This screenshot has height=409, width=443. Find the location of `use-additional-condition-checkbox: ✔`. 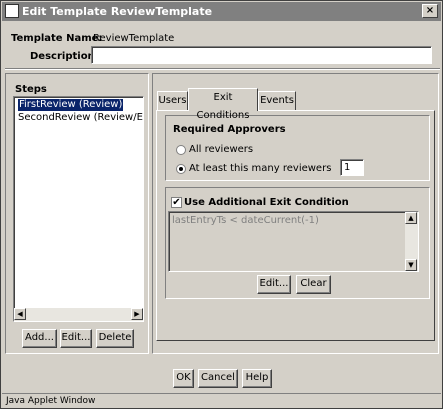

use-additional-condition-checkbox: ✔ is located at coordinates (176, 202).